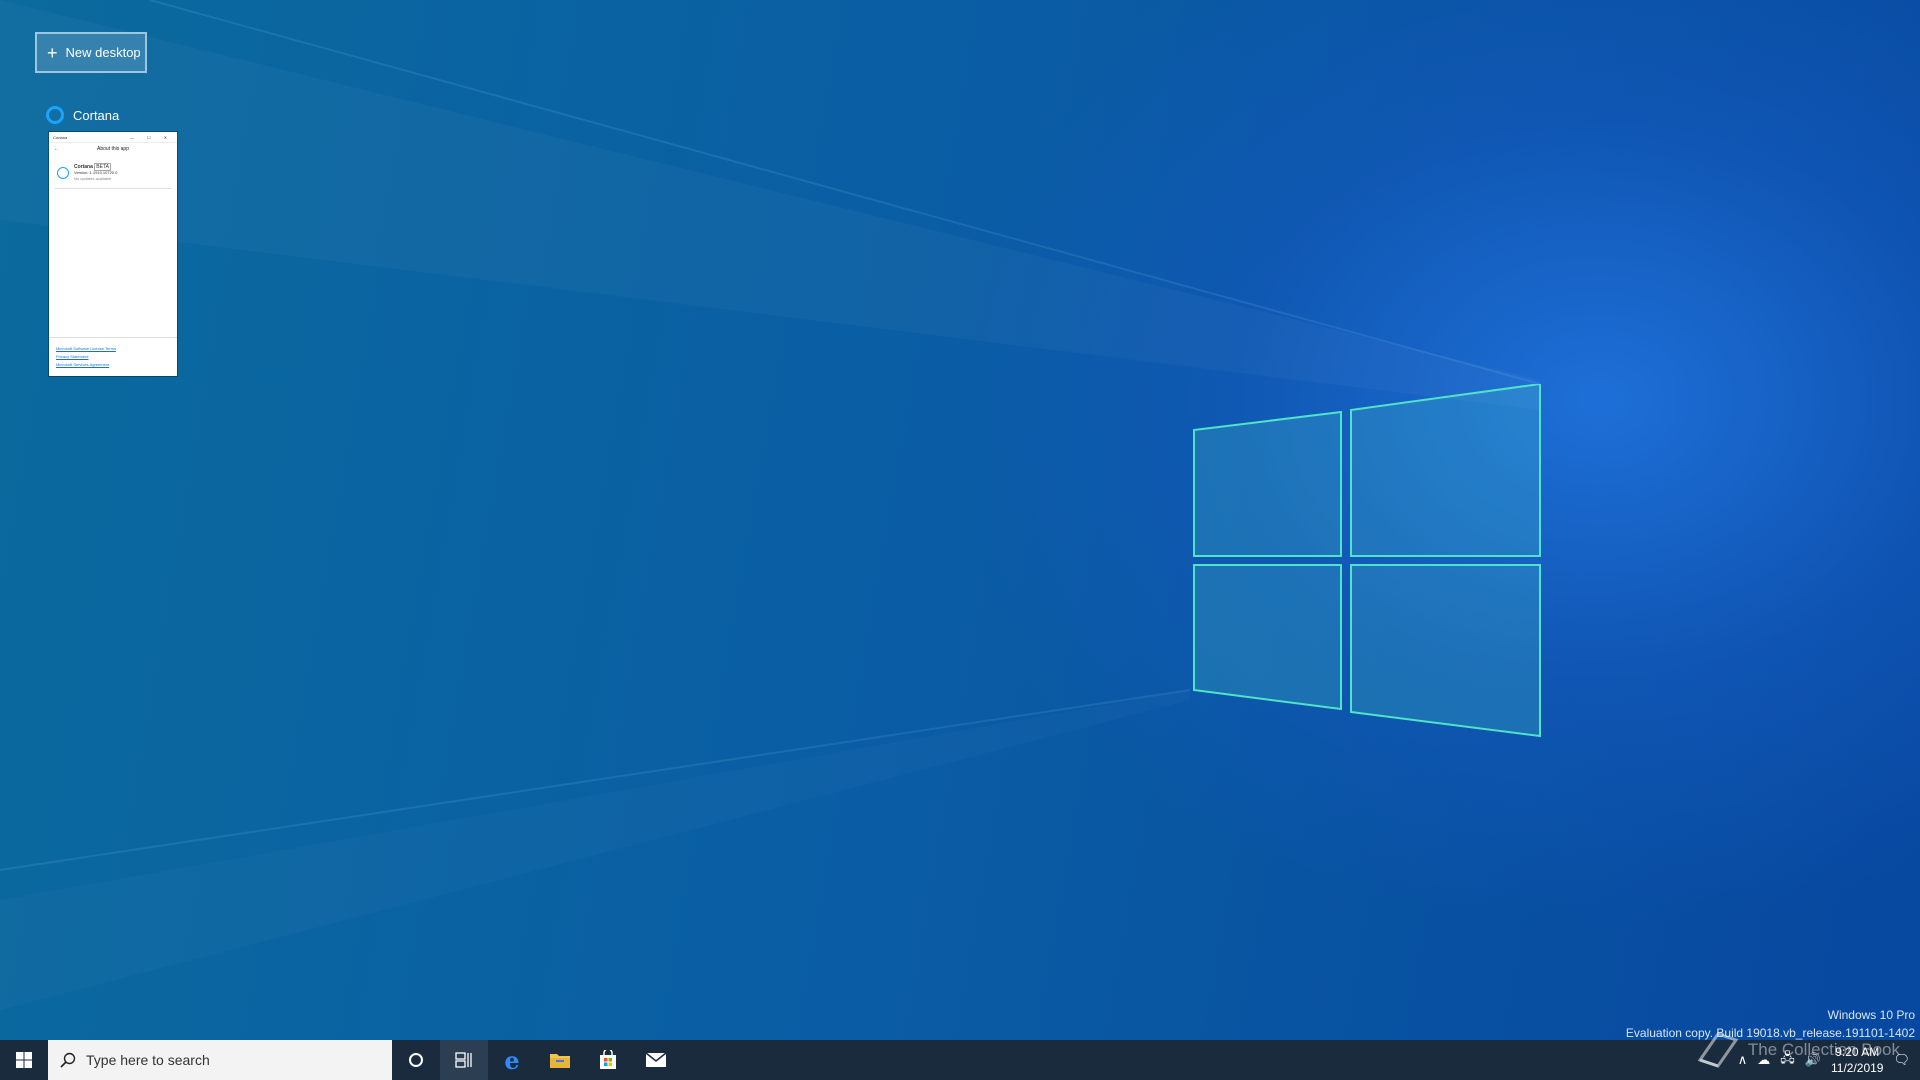 The image size is (1920, 1080). I want to click on plus-icon: +, so click(52, 52).